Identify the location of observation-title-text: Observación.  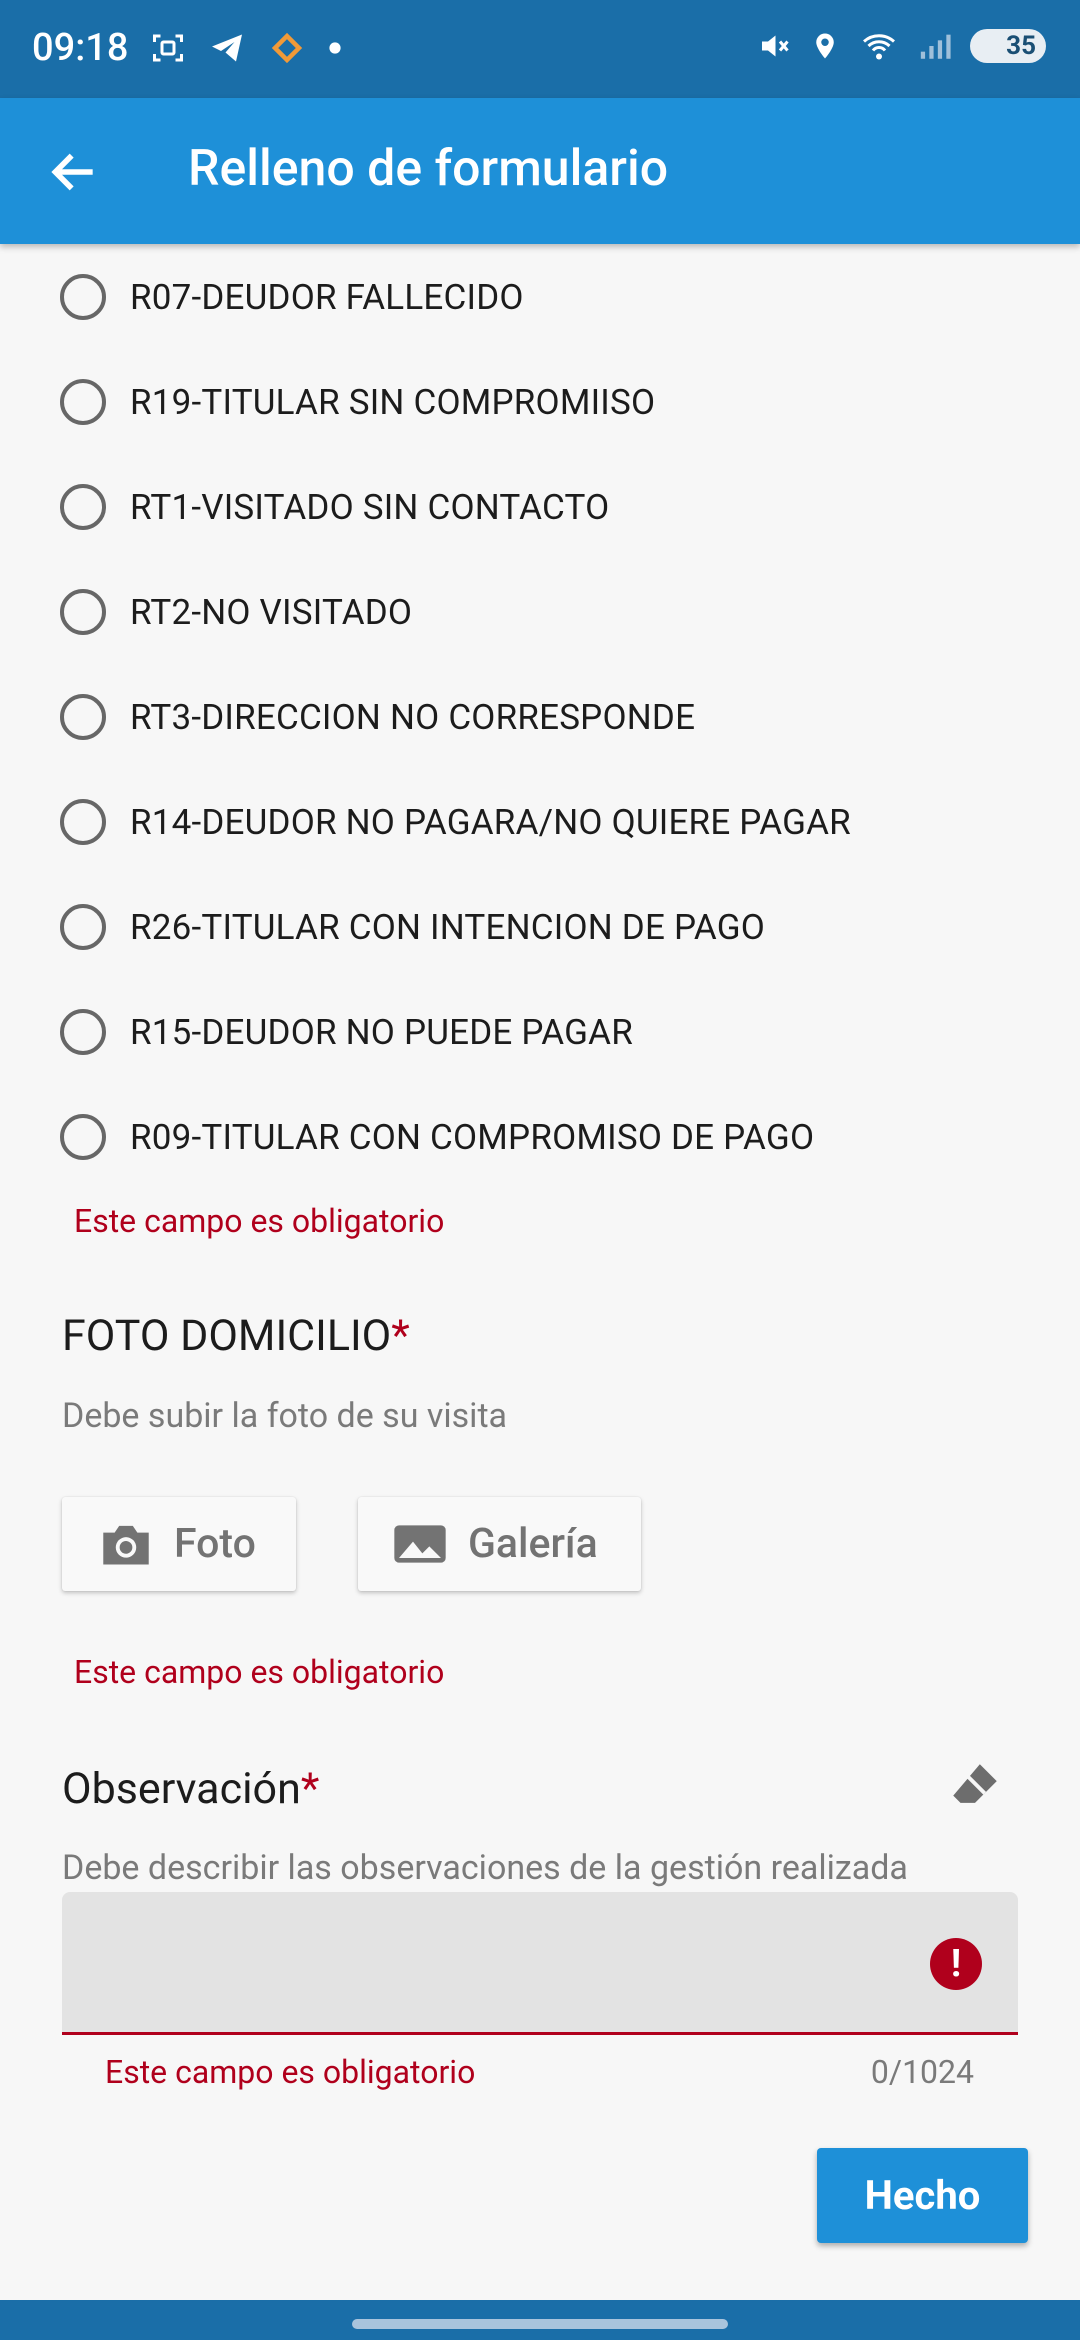
(181, 1789).